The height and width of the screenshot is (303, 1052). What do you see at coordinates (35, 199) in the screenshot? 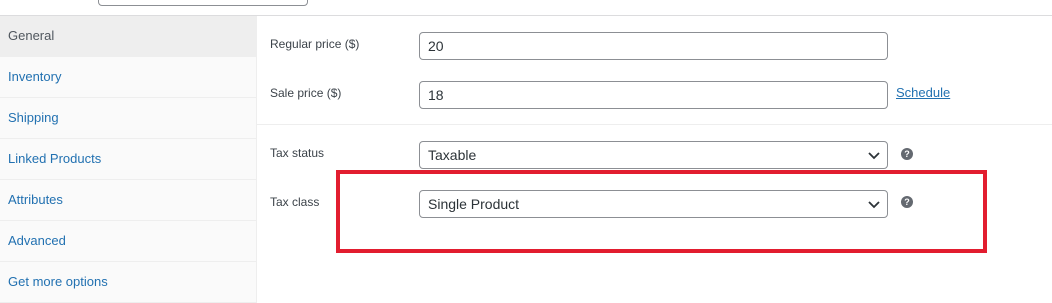
I see `tab-attributes-label: Attributes` at bounding box center [35, 199].